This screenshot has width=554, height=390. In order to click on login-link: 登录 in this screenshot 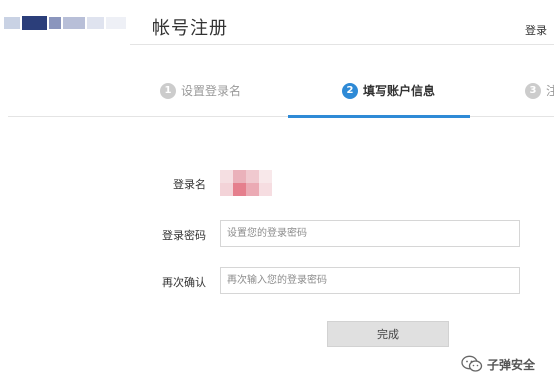, I will do `click(536, 30)`.